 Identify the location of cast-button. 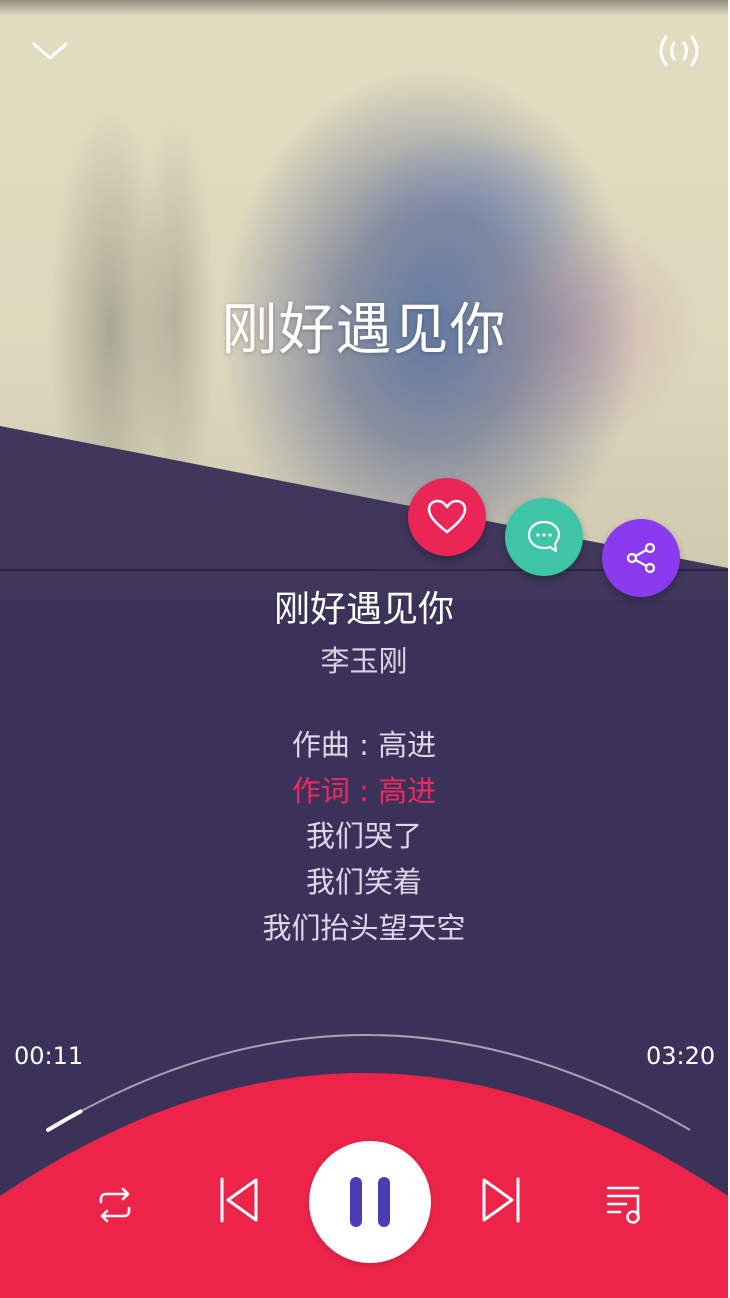
(679, 51).